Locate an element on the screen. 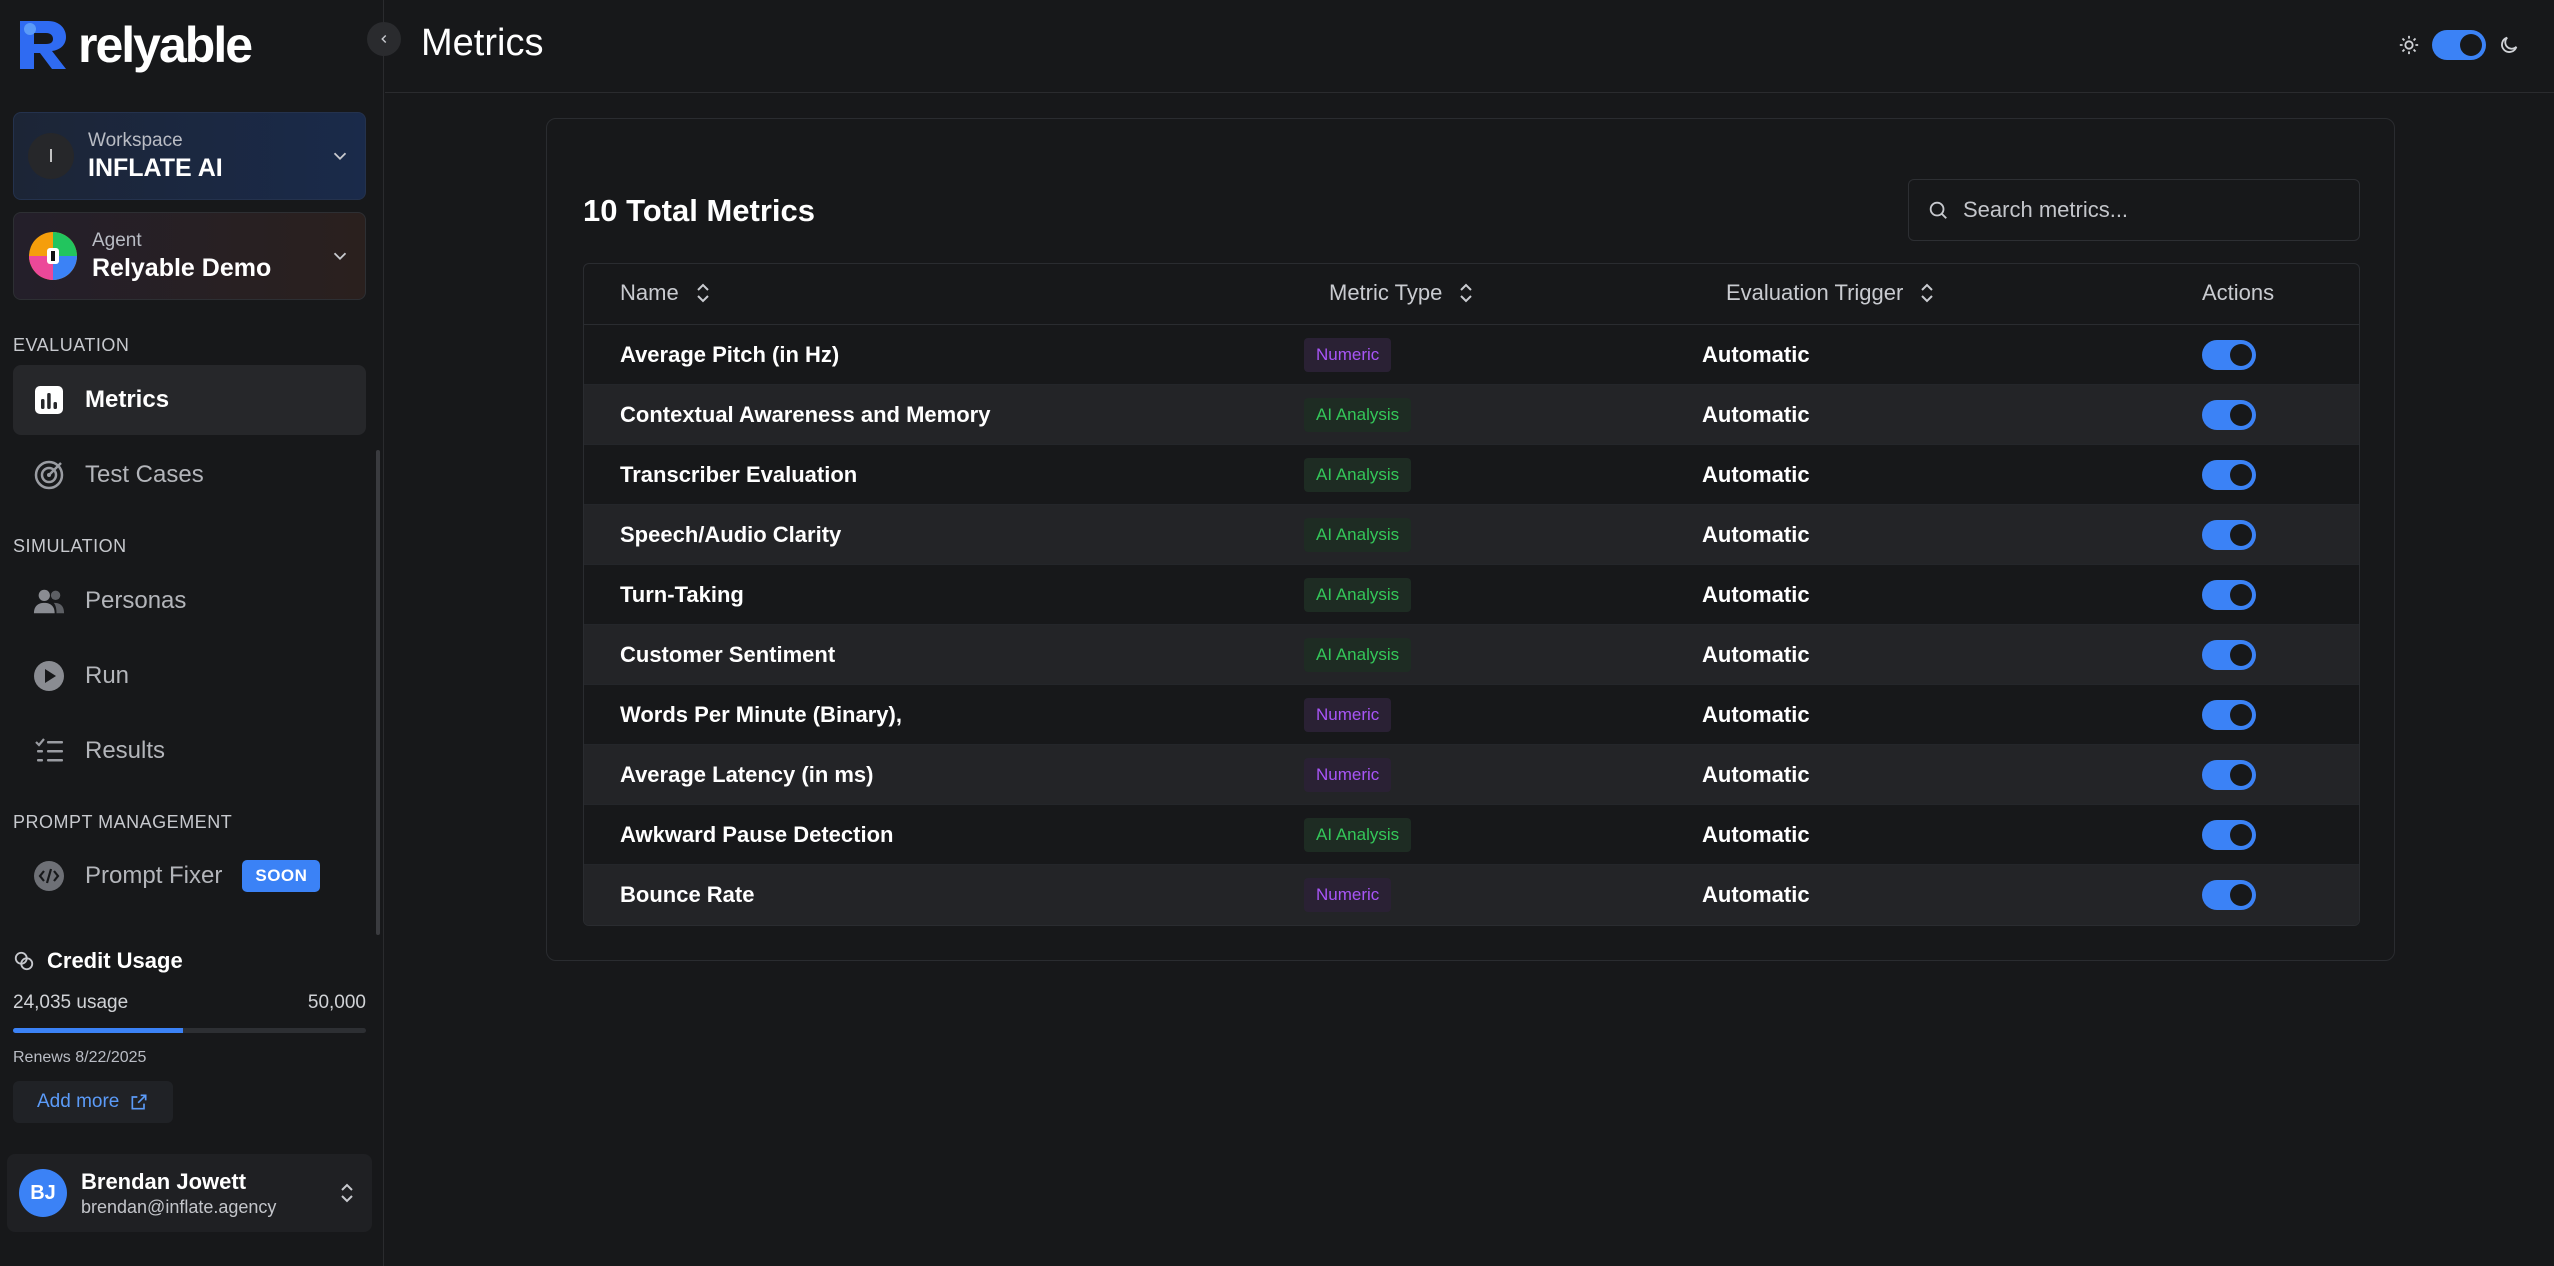 Image resolution: width=2554 pixels, height=1266 pixels. relyable-logo-icon is located at coordinates (43, 45).